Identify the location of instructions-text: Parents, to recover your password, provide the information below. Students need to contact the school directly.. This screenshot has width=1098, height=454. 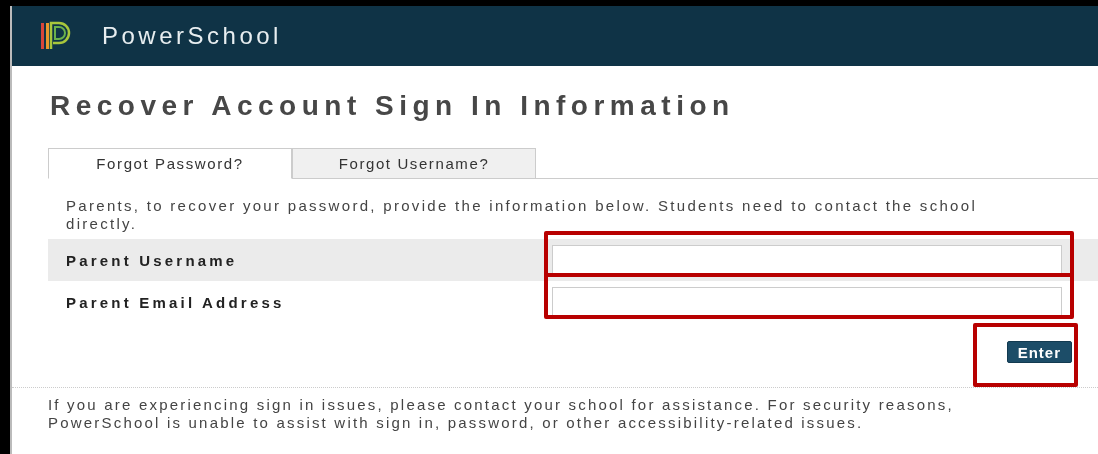
(522, 215).